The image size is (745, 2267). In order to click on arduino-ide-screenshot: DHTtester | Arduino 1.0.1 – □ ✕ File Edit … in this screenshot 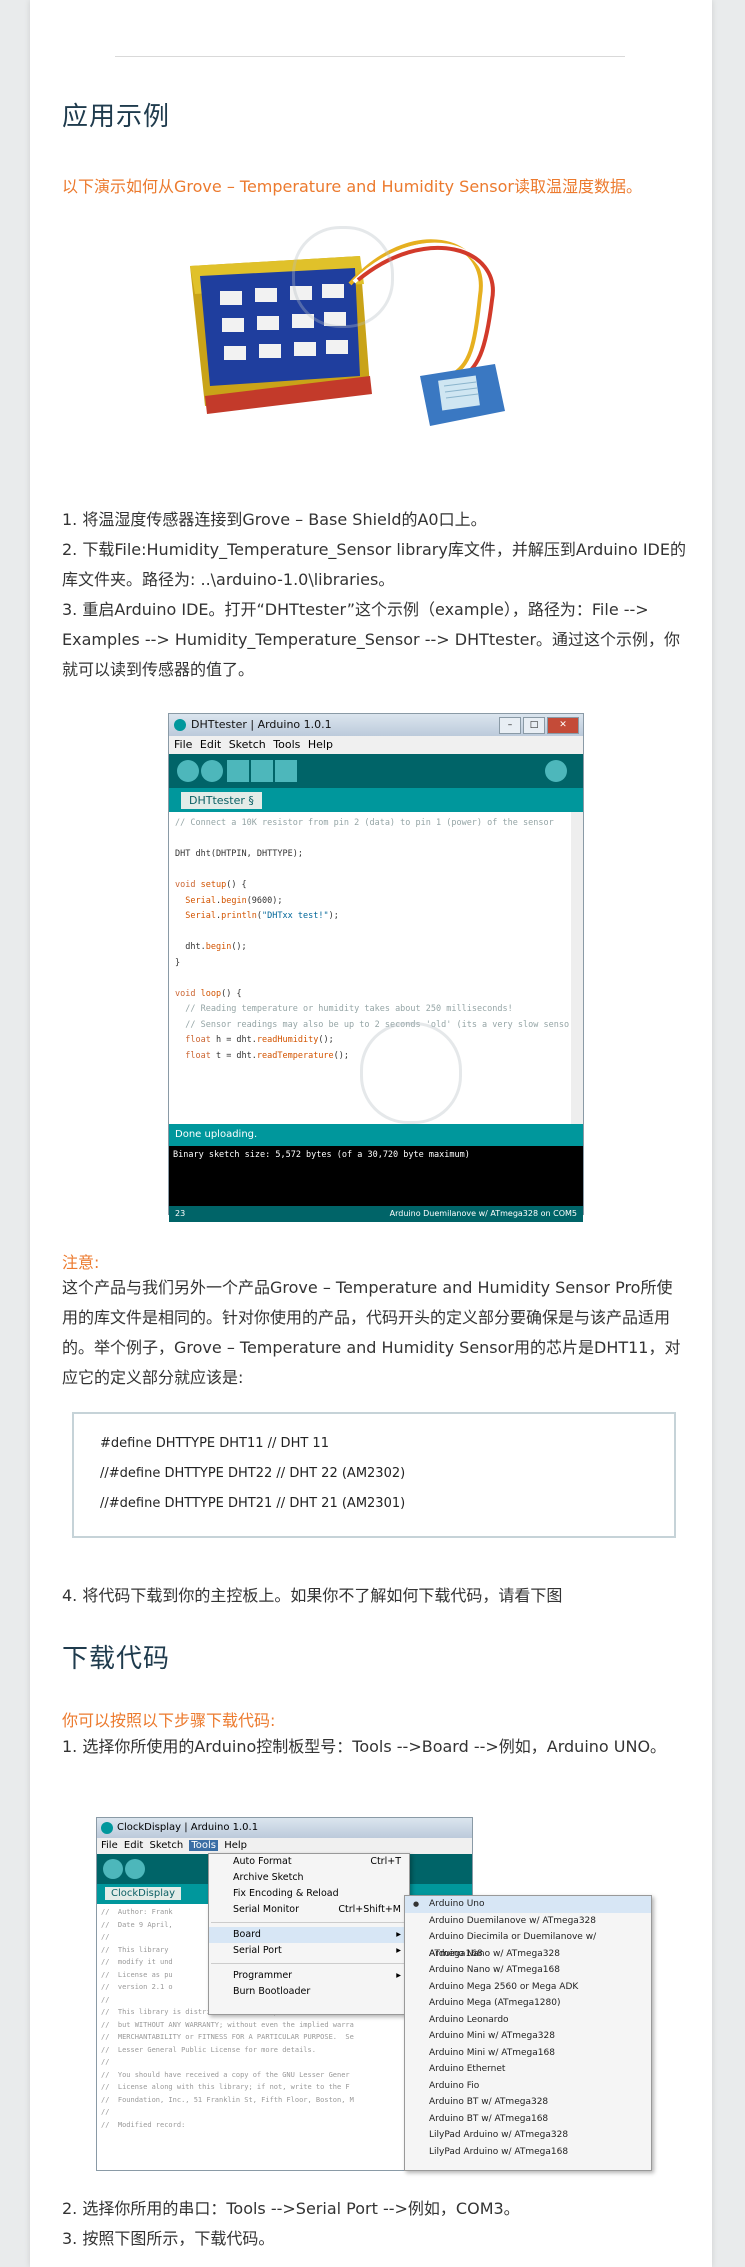, I will do `click(376, 967)`.